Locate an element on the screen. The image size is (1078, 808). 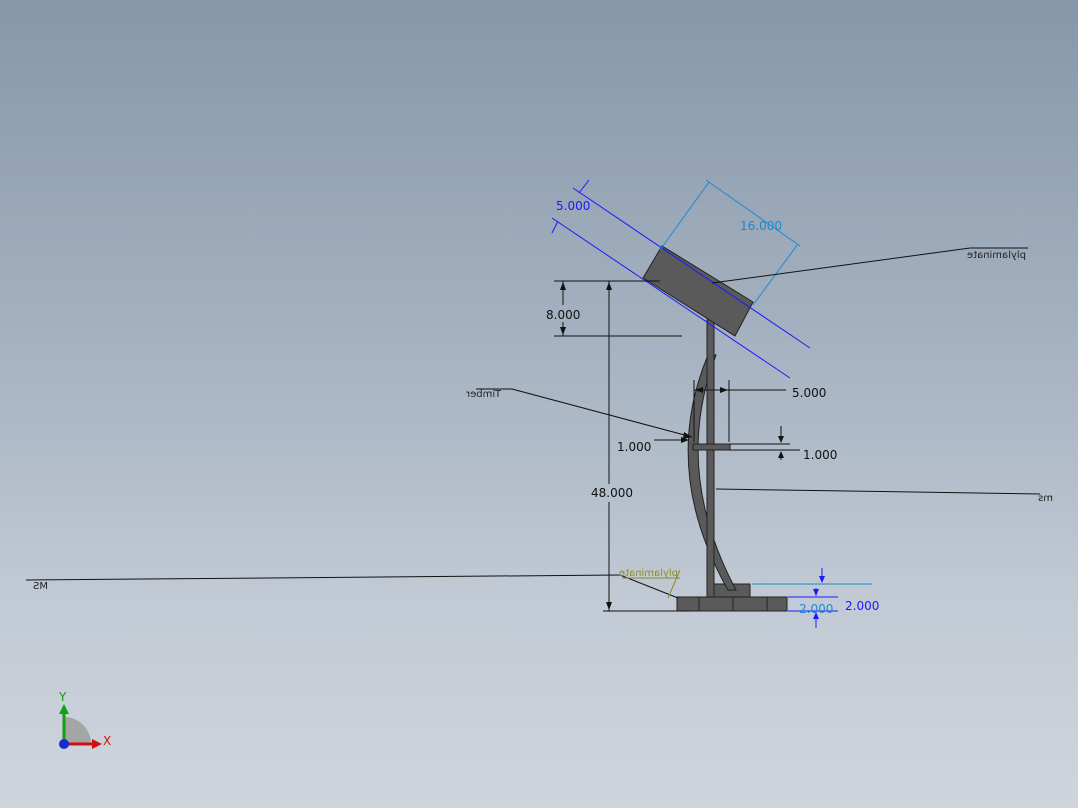
dim-rib-gap-left: 1.000 is located at coordinates (653, 445).